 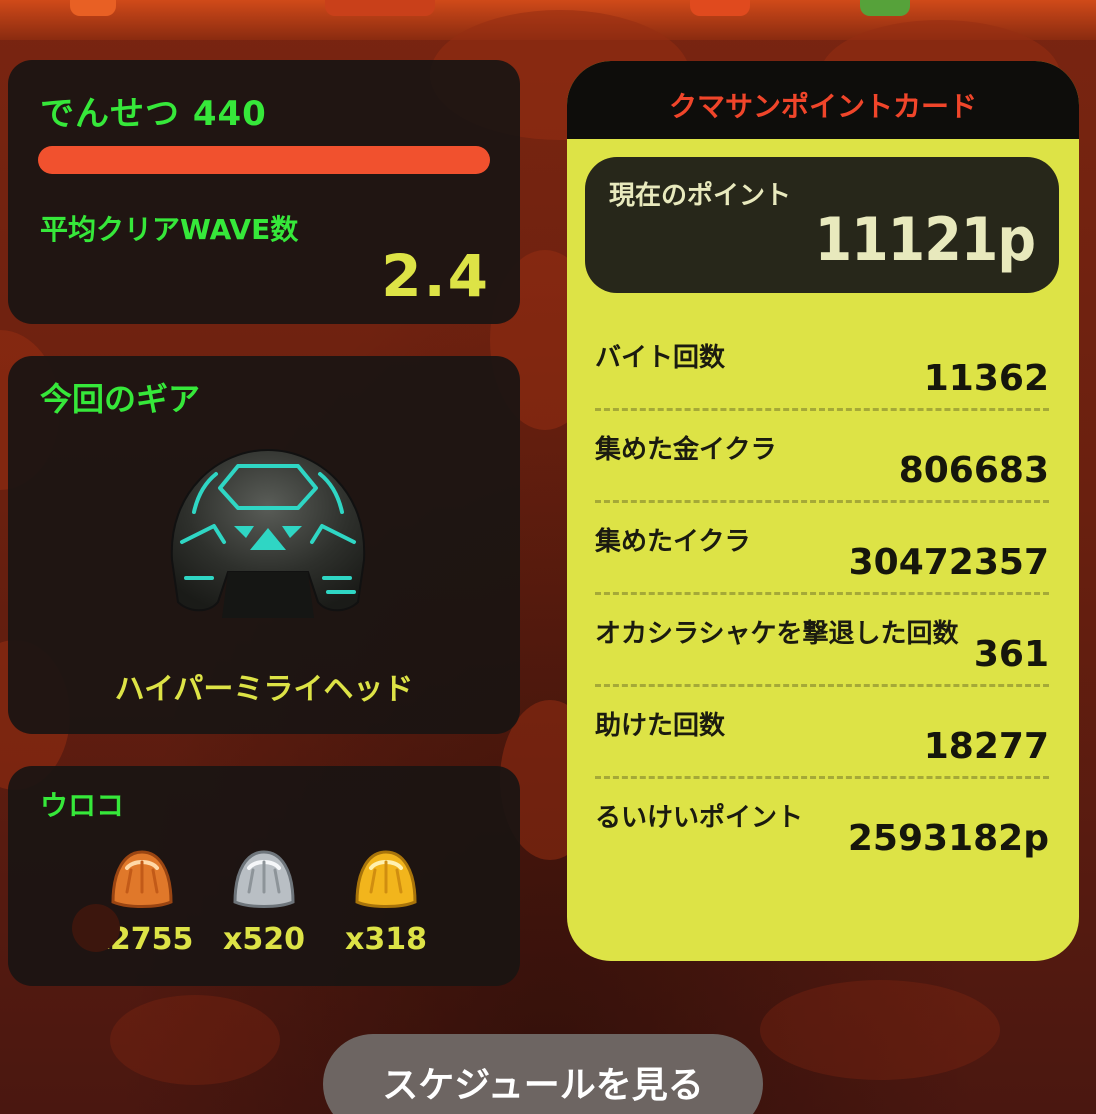 I want to click on stat-label: るいけいポイント, so click(x=699, y=818).